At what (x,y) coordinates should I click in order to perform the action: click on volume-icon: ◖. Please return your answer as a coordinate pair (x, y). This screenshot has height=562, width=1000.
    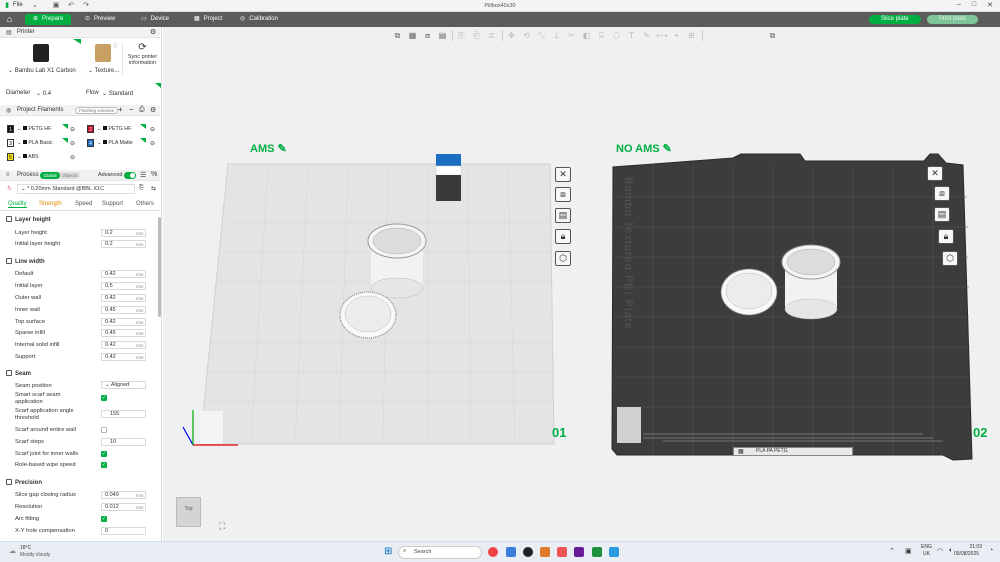
    Looking at the image, I should click on (950, 550).